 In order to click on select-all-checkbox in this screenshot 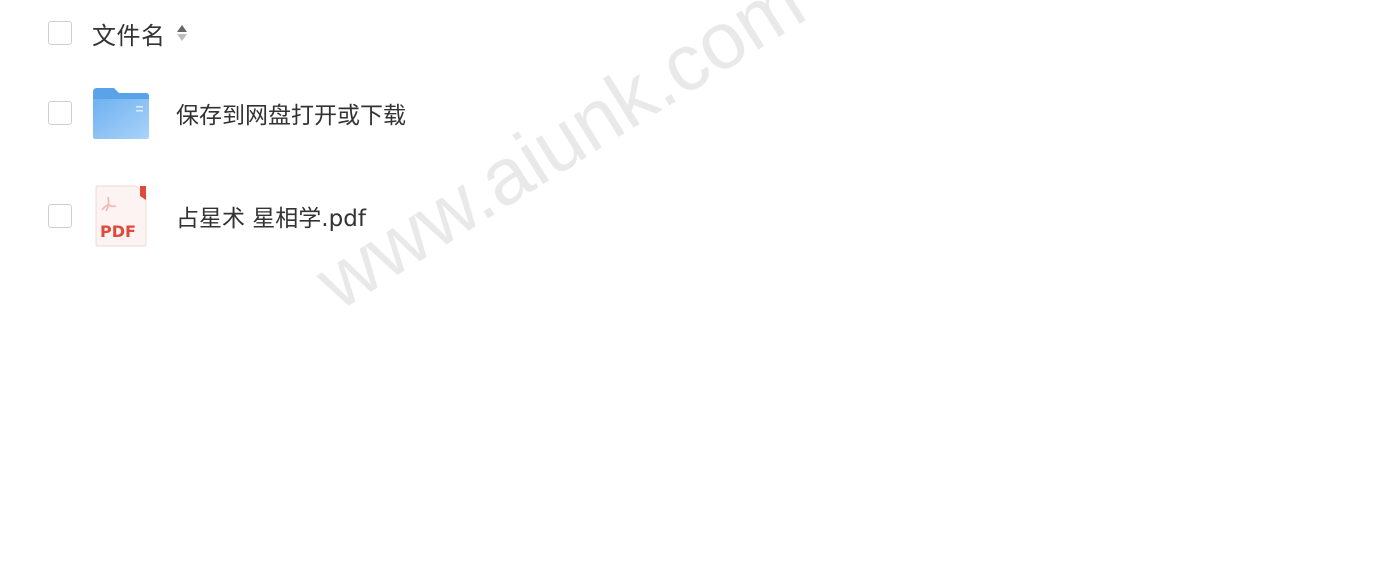, I will do `click(60, 33)`.